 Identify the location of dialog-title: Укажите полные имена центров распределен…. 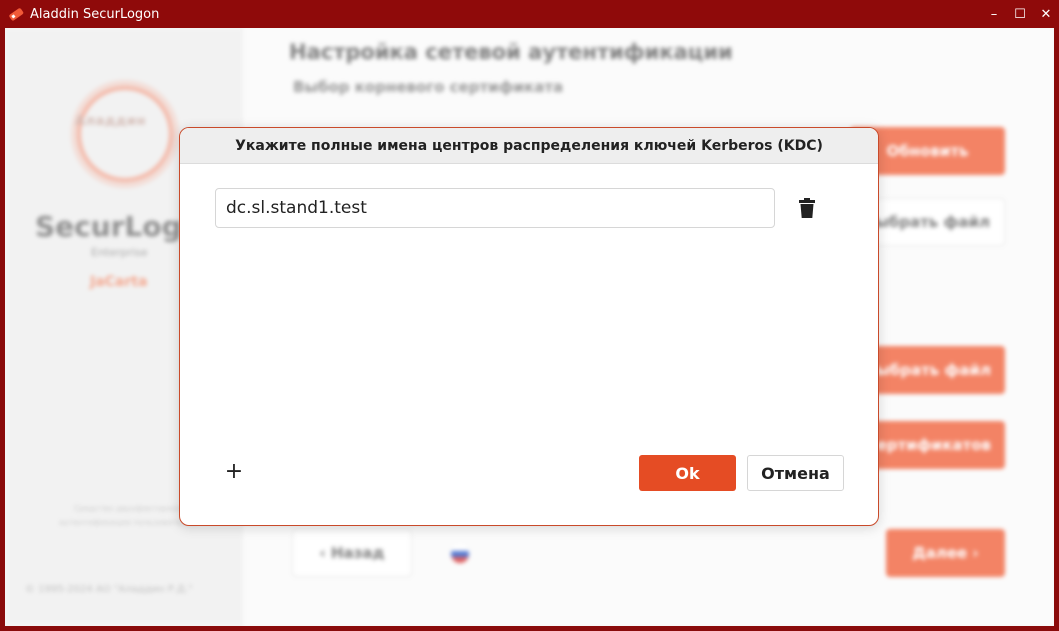
(529, 146).